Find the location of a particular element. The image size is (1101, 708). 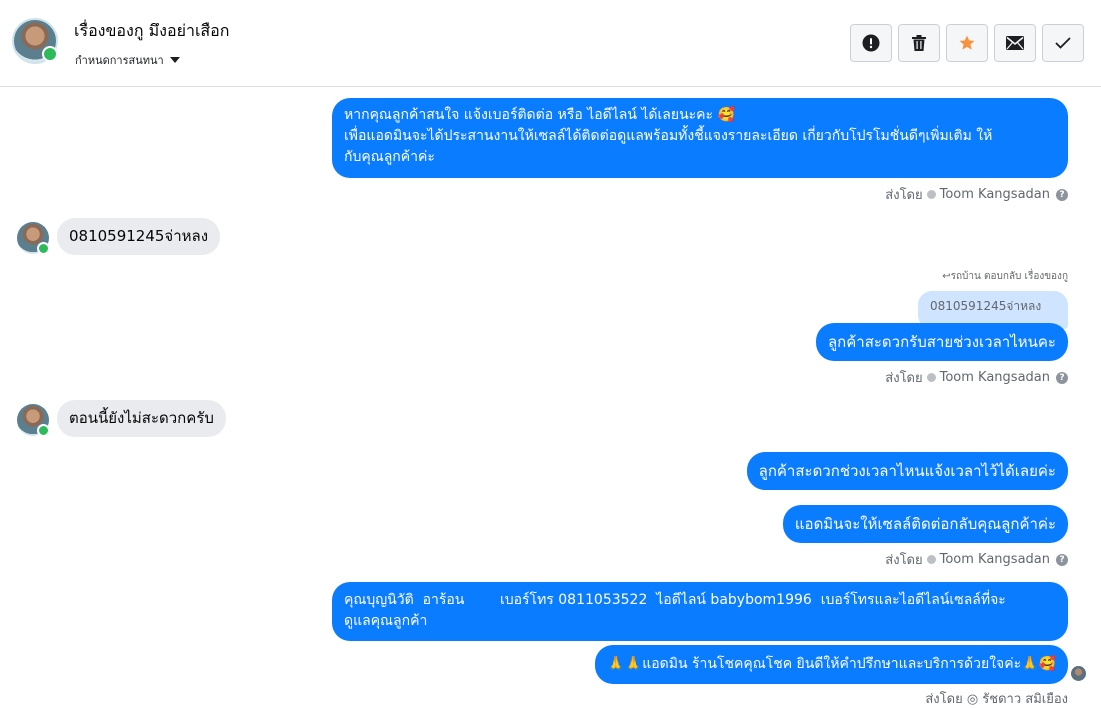

contact-name: เรื่องของกู มึงอย่าเสือก is located at coordinates (151, 31).